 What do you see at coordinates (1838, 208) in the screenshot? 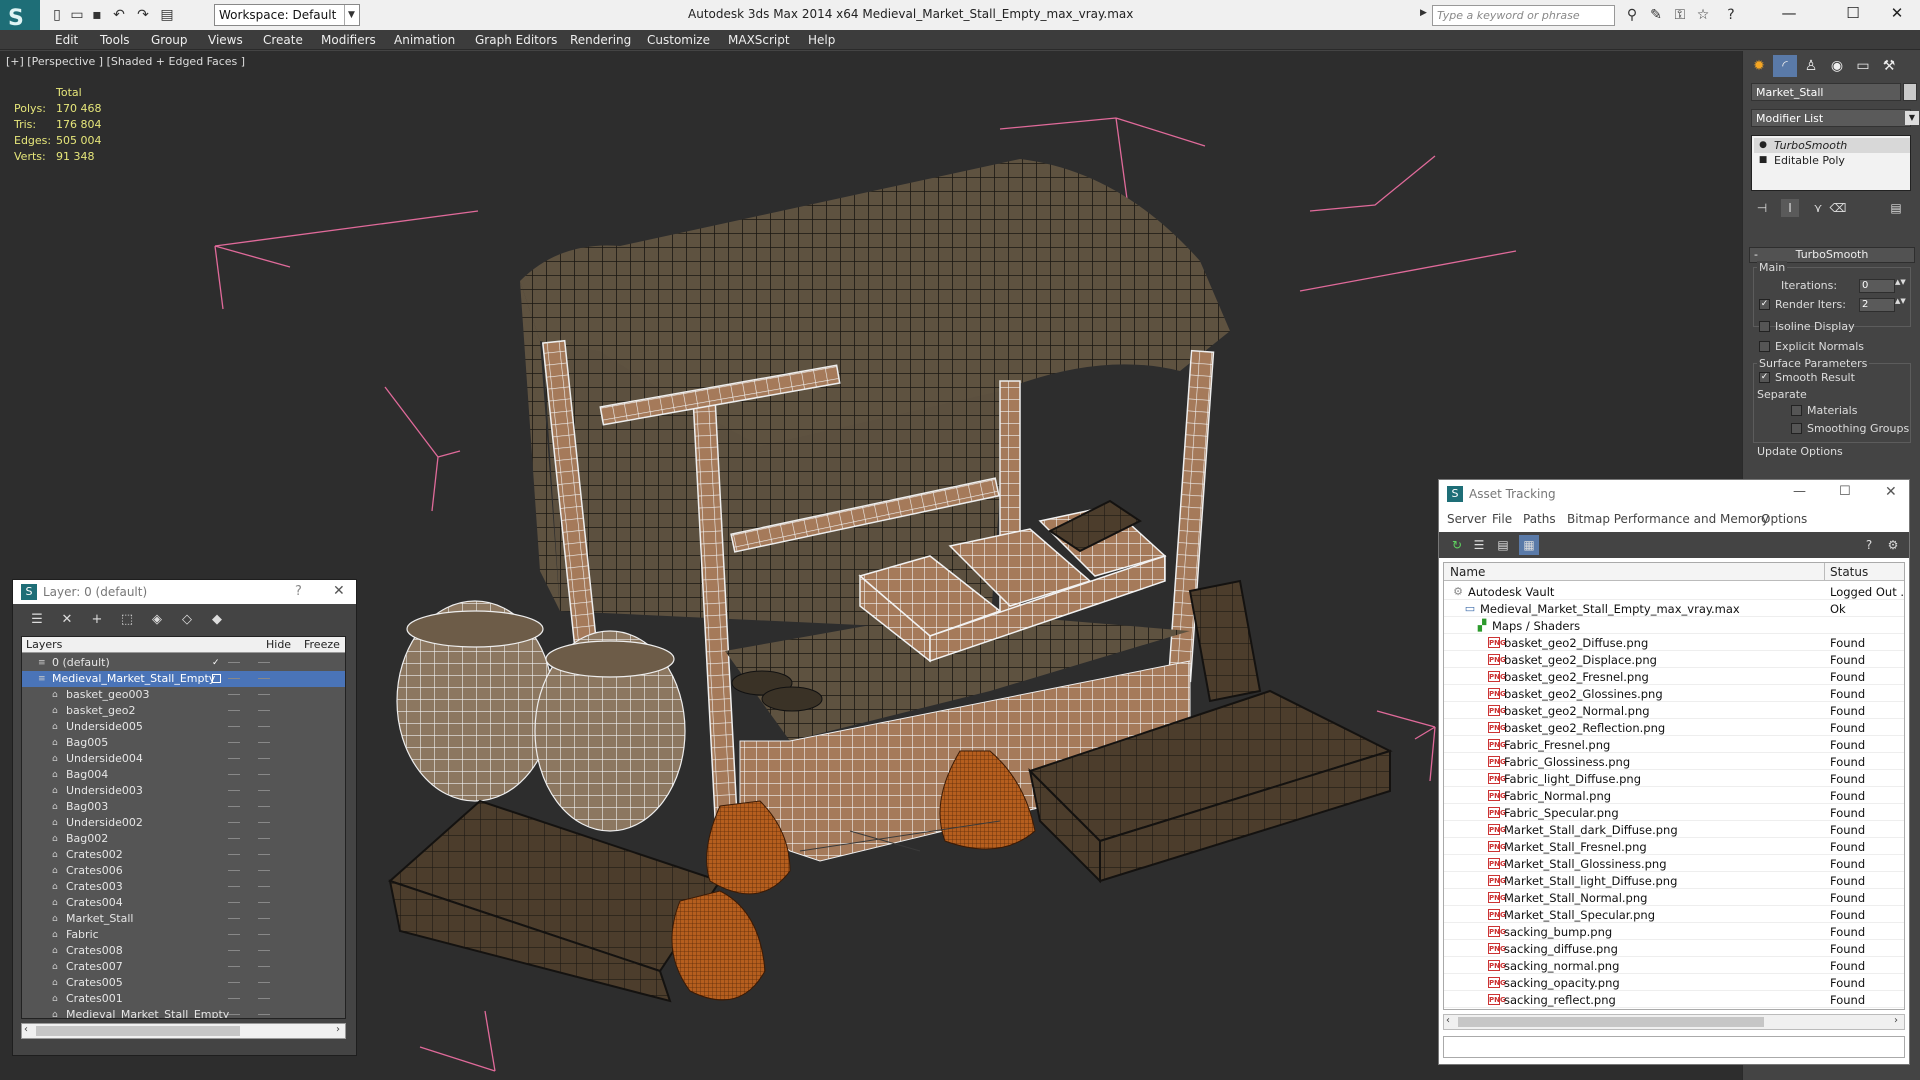
I see `remove-modifier-icon: ⌫` at bounding box center [1838, 208].